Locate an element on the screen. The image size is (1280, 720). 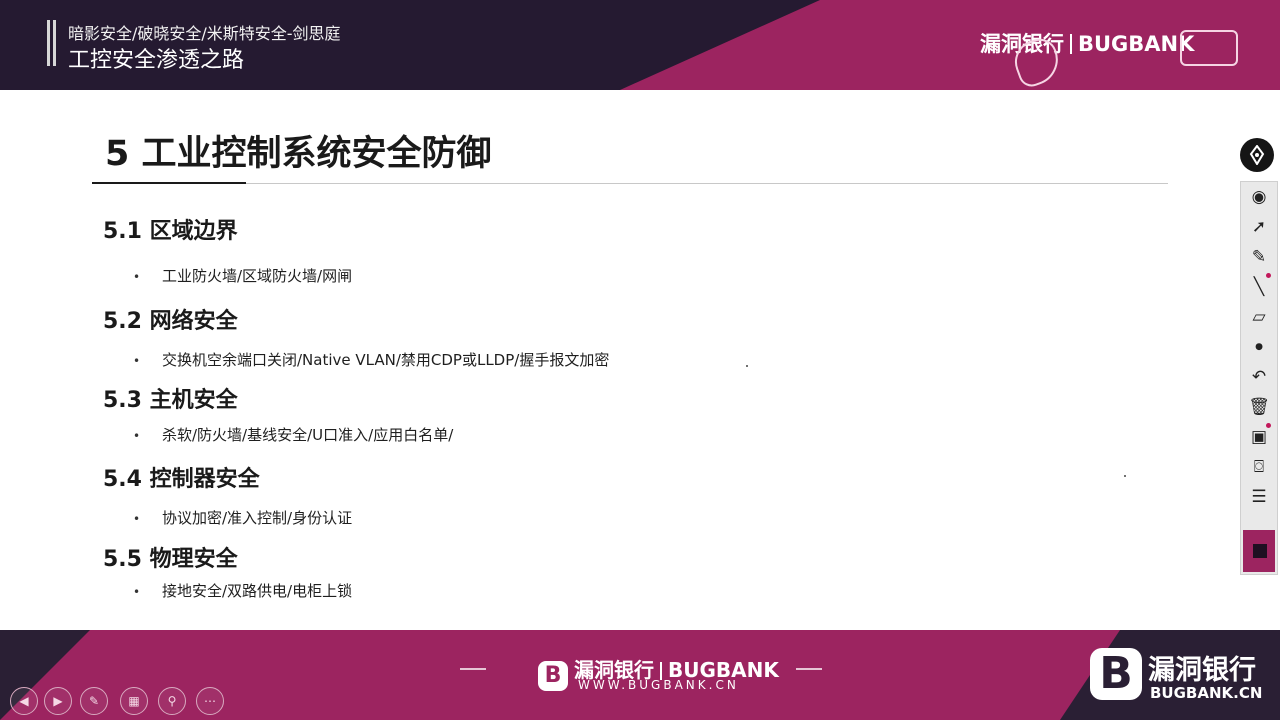
list-item: • 协议加密/准入控制/身份认证 is located at coordinates (242, 517).